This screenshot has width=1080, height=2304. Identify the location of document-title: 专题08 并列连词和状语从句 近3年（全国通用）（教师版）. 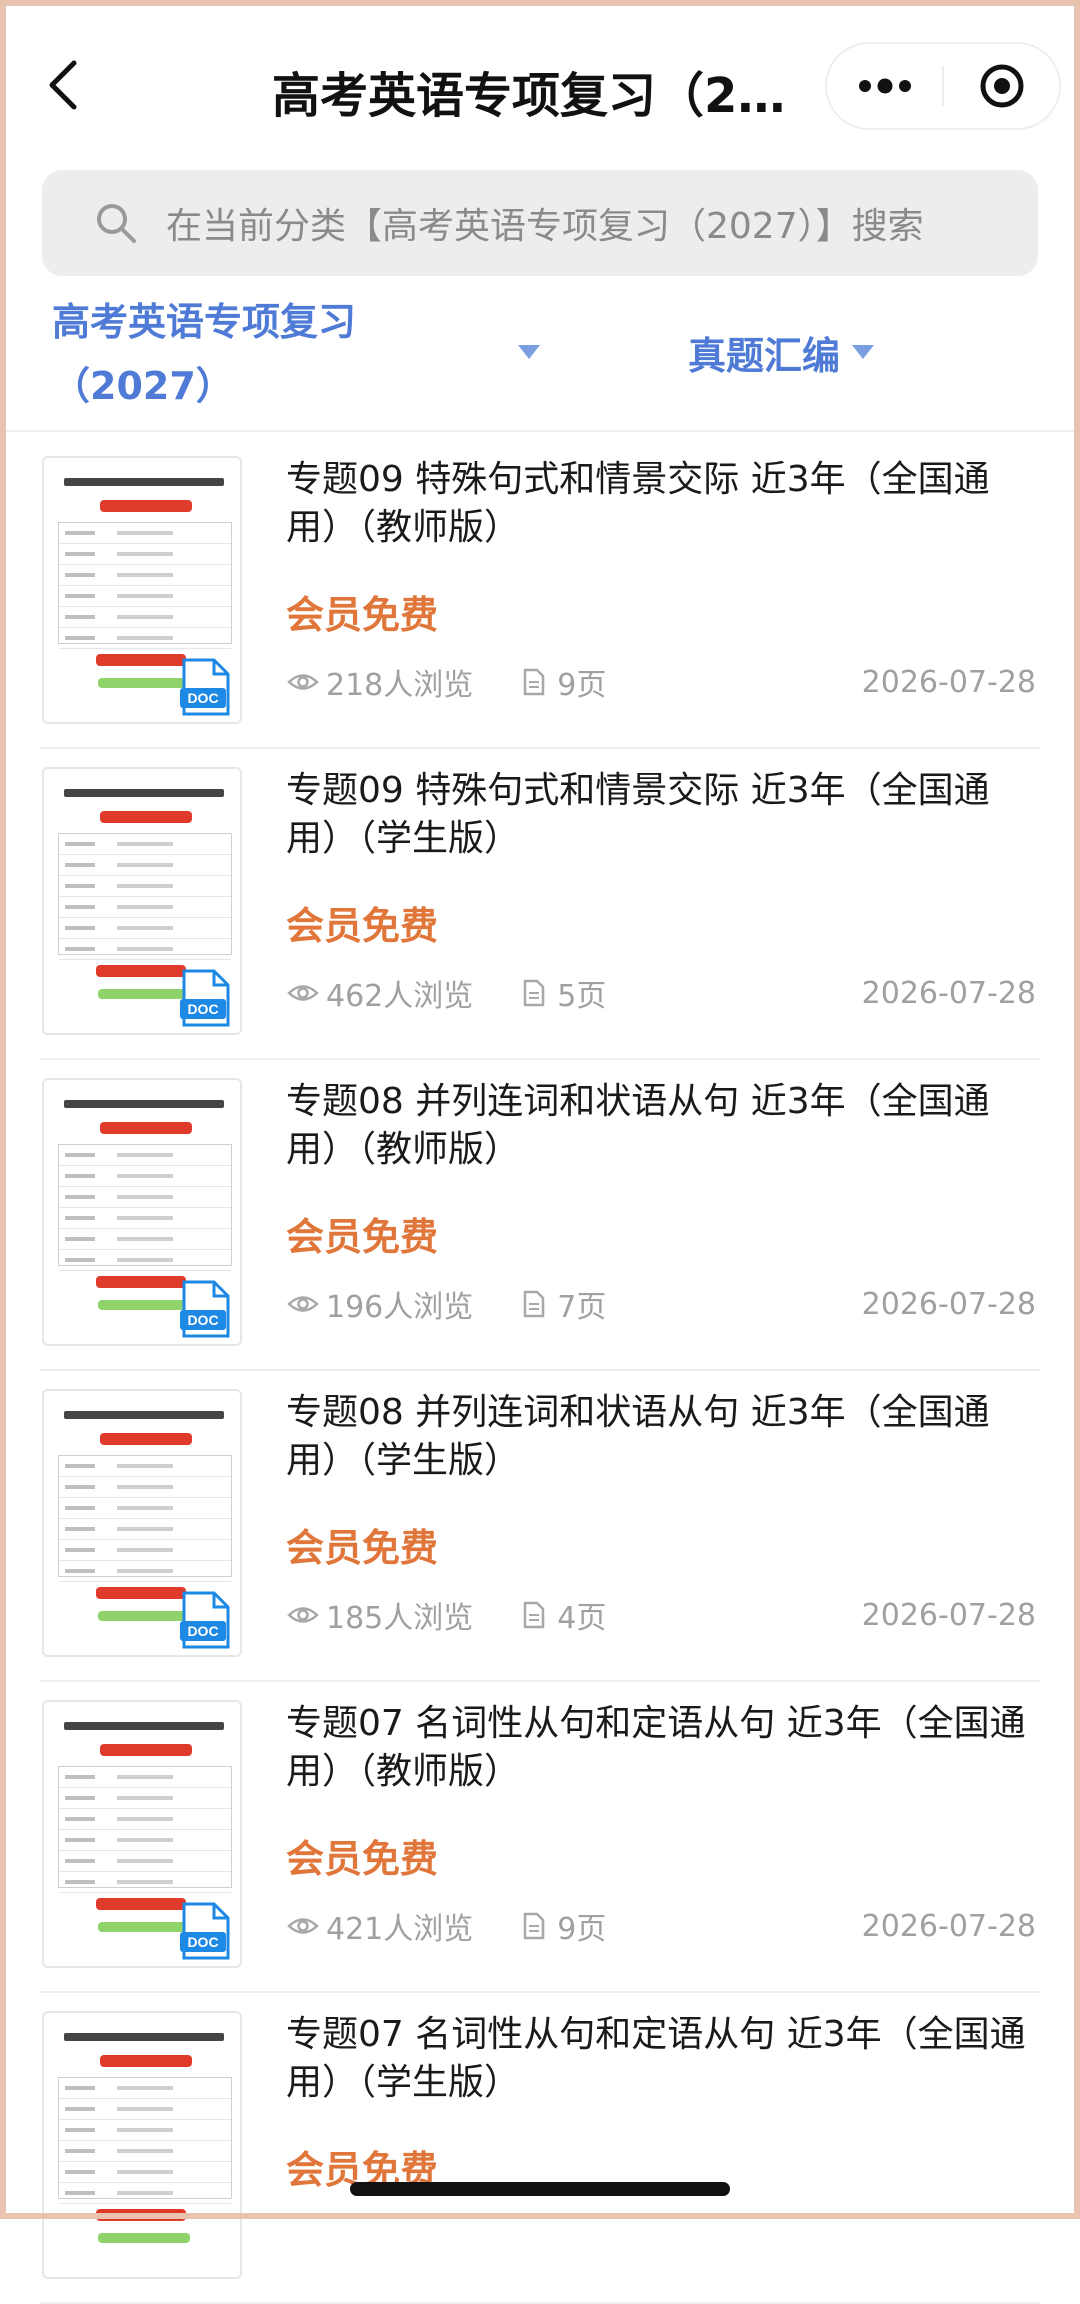
(638, 1125).